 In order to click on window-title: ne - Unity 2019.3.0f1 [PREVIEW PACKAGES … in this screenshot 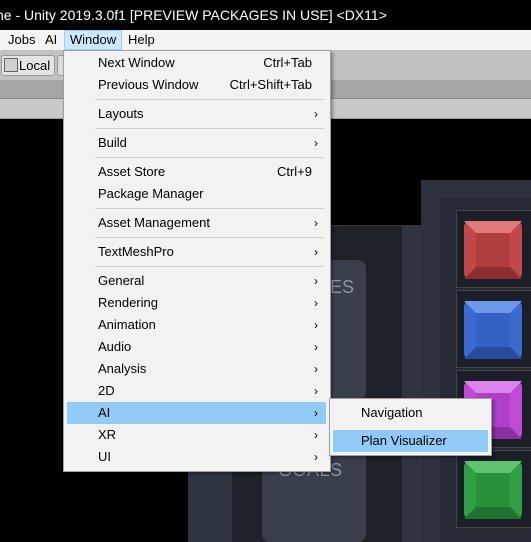, I will do `click(193, 15)`.